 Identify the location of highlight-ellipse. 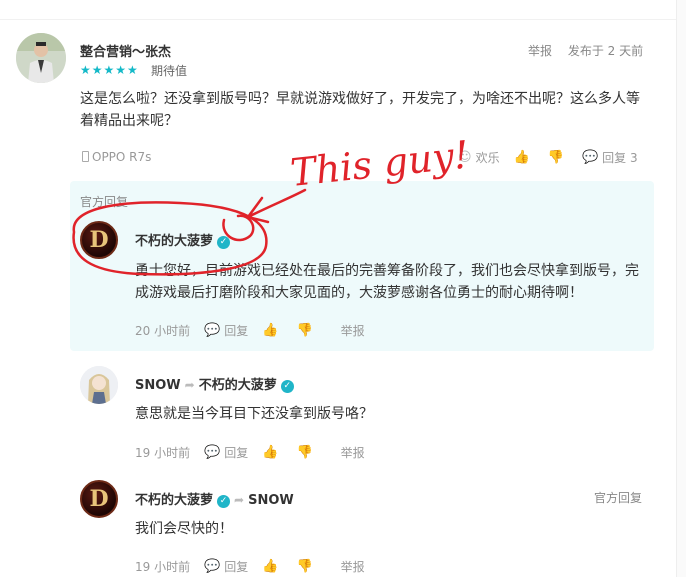
(170, 238).